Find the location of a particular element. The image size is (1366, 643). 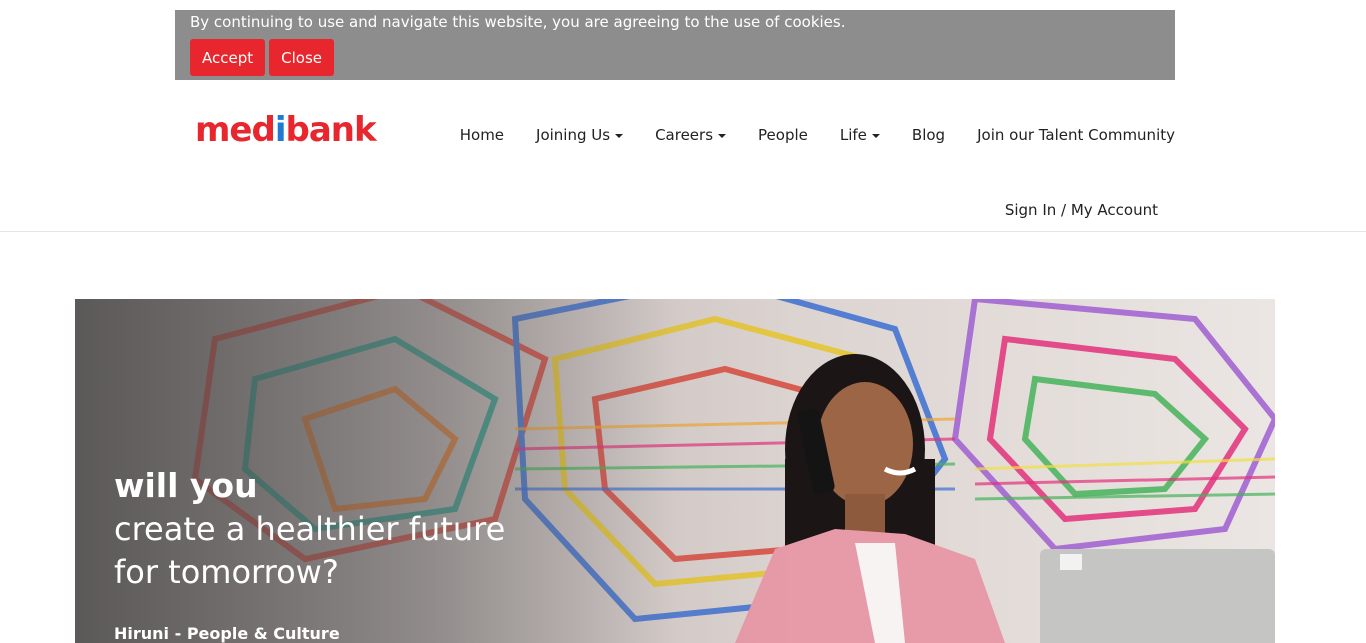

medibank-logo: medibank is located at coordinates (286, 130).